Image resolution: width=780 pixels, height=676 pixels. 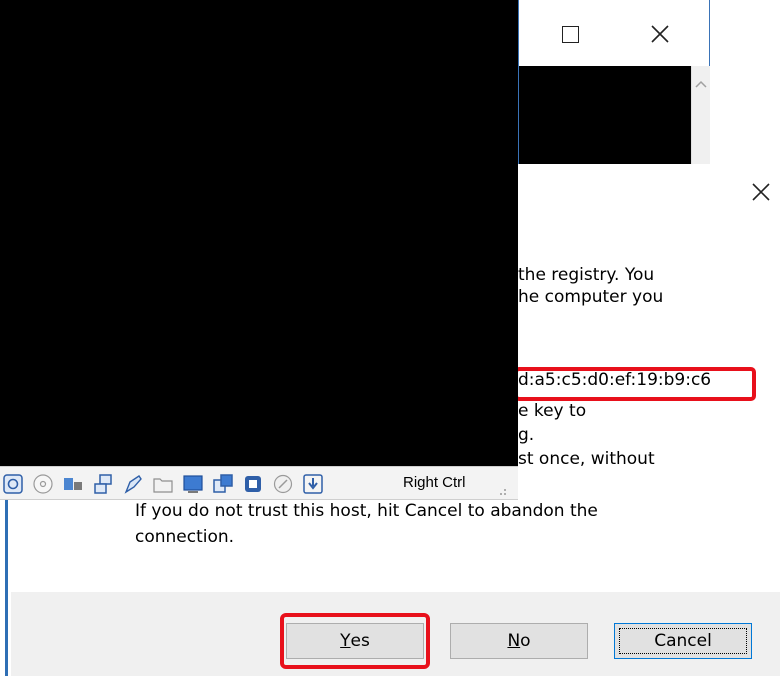 I want to click on yes-button: Yes, so click(x=355, y=641).